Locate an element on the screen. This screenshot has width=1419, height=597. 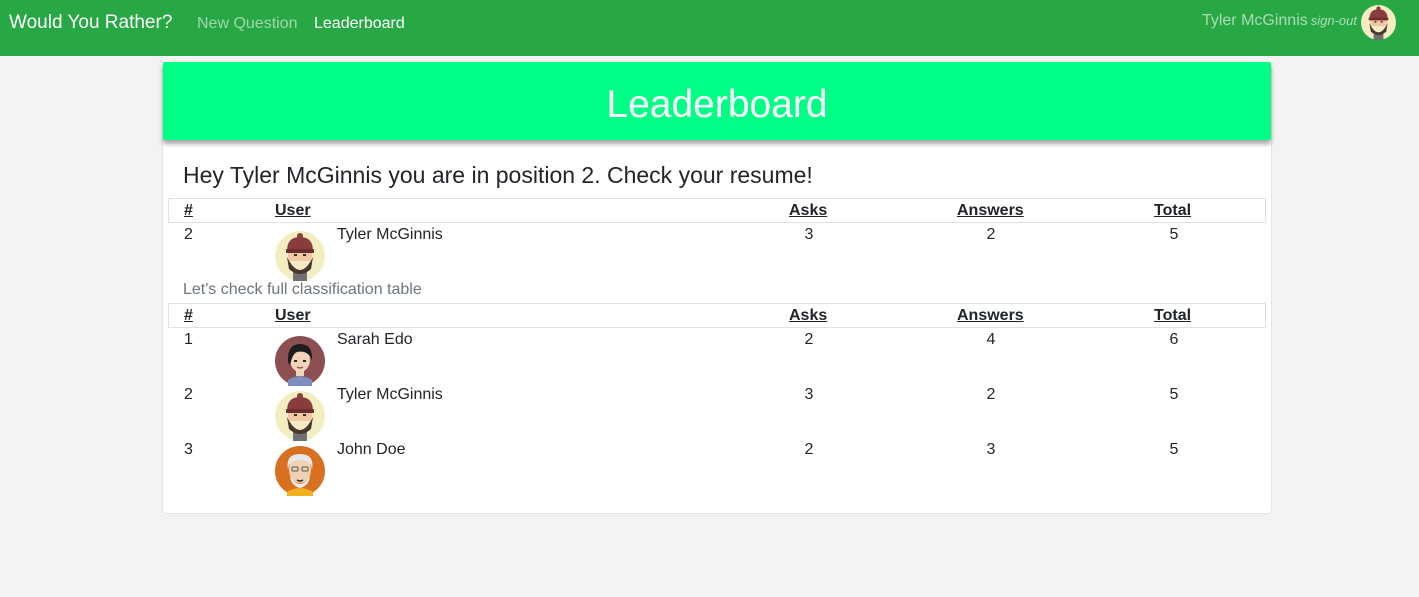
full-table-caption: Let's check full classification table is located at coordinates (302, 289).